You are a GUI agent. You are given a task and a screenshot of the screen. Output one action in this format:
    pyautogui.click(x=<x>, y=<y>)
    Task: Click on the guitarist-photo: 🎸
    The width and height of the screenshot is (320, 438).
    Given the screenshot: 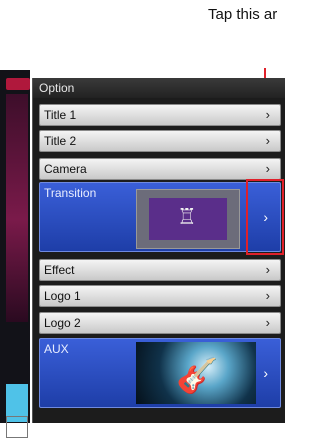 What is the action you would take?
    pyautogui.click(x=197, y=376)
    